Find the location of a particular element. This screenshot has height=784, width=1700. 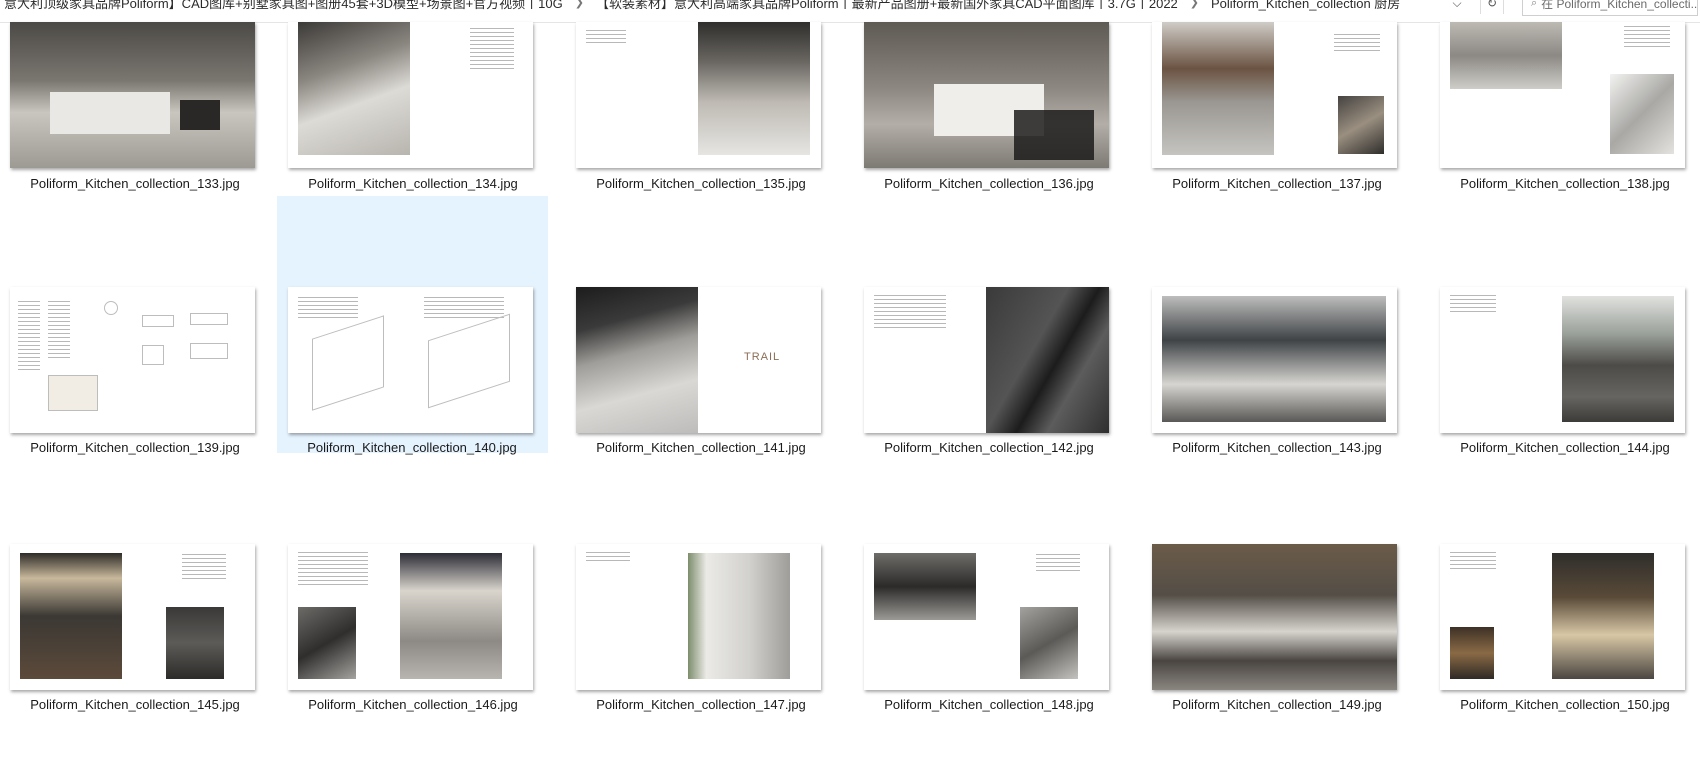

file-tile: Poliform_Kitchen_collection_148.jpg is located at coordinates (989, 614).